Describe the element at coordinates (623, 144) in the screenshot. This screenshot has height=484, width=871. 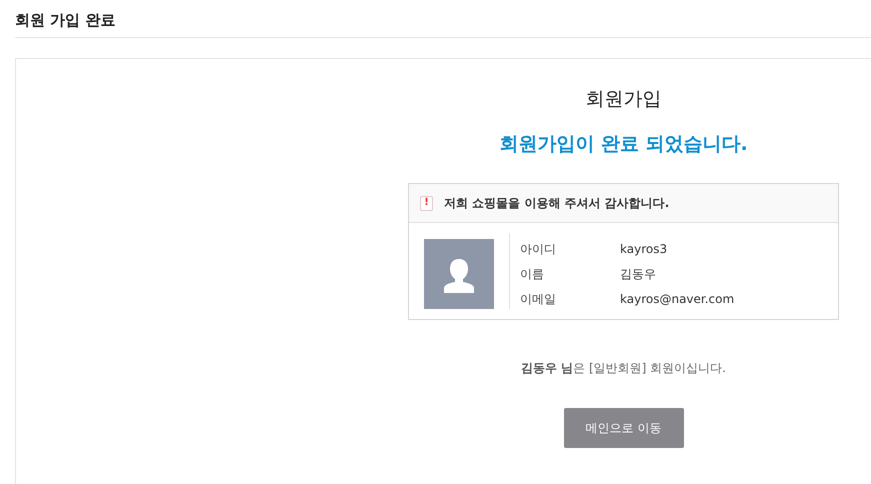
I see `completion-message: 회원가입이 완료 되었습니다.` at that location.